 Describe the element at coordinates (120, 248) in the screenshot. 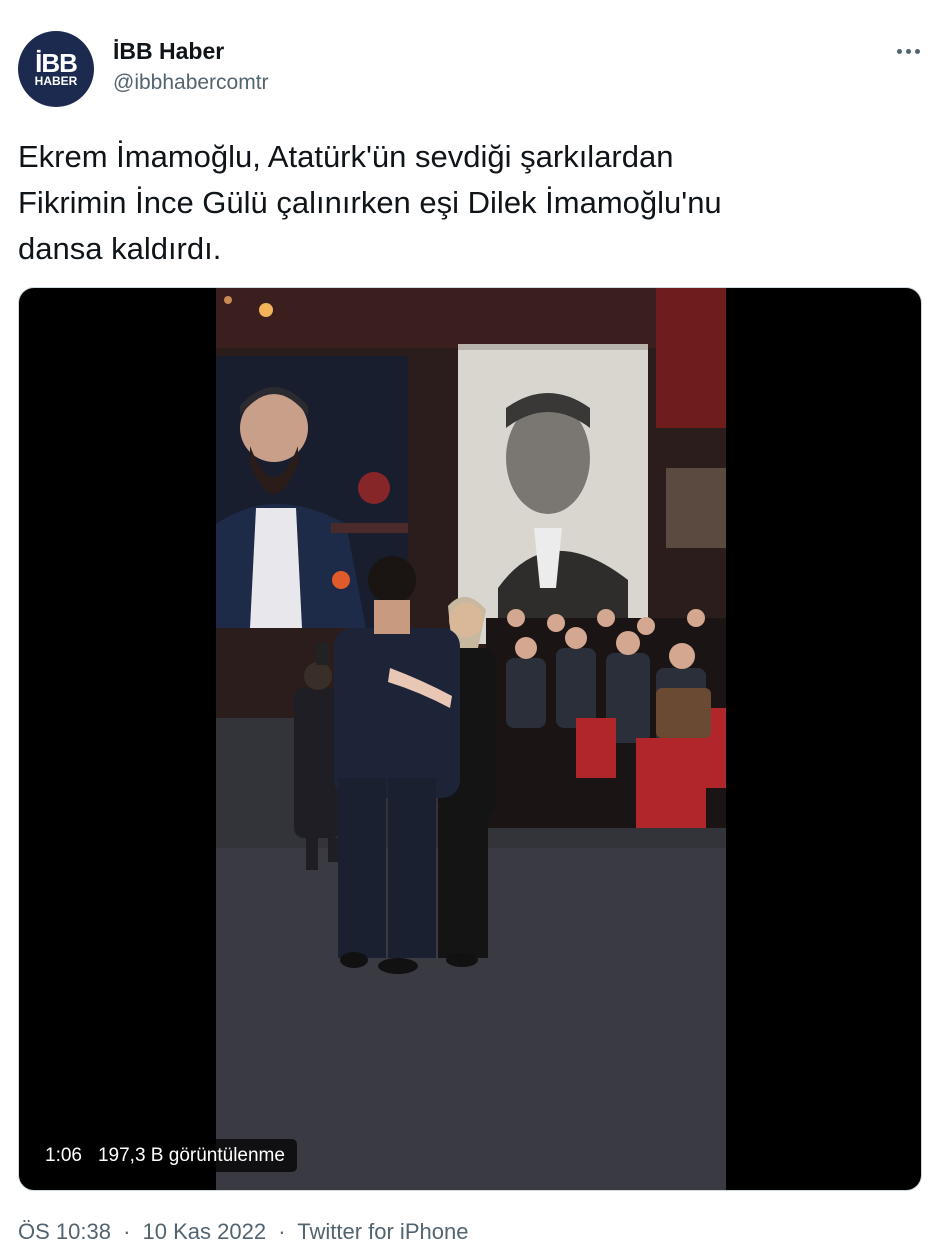

I see `tweet-text-line: dansa kaldırdı.` at that location.